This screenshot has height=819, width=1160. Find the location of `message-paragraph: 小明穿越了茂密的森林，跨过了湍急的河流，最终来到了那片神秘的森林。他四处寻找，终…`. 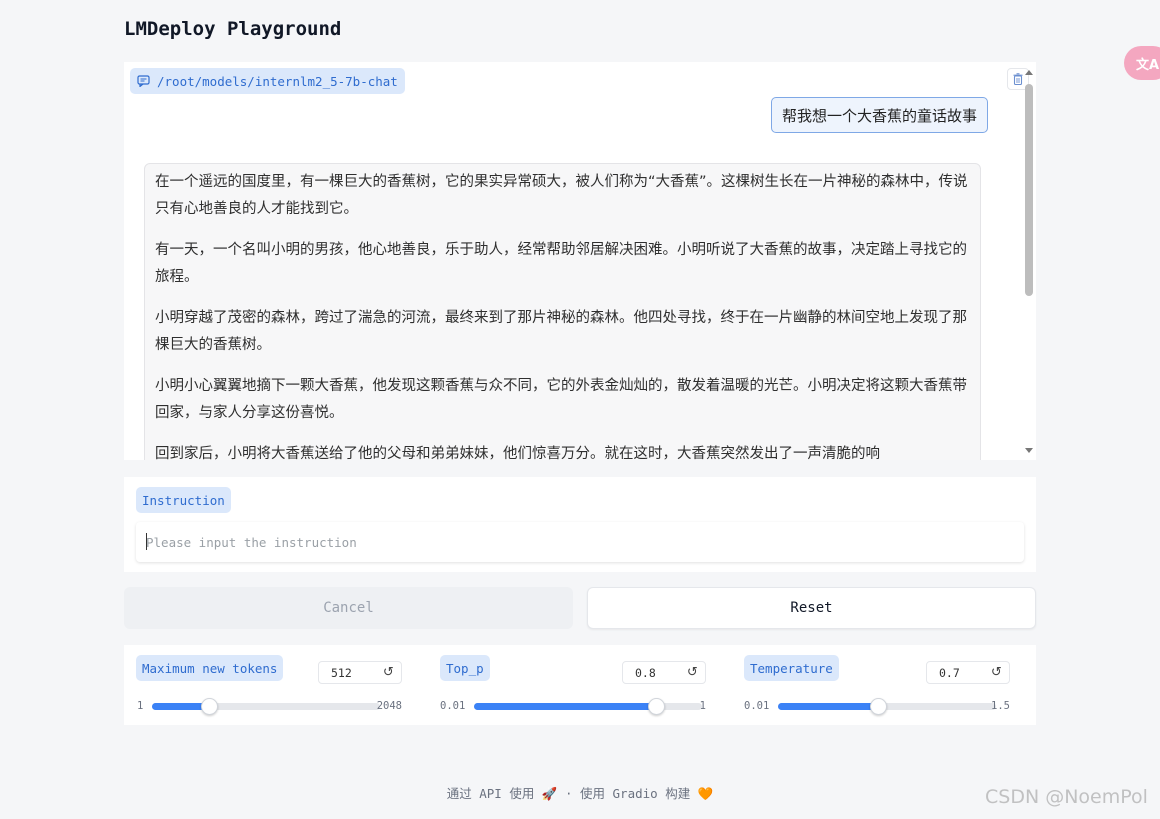

message-paragraph: 小明穿越了茂密的森林，跨过了湍急的河流，最终来到了那片神秘的森林。他四处寻找，终… is located at coordinates (561, 331).